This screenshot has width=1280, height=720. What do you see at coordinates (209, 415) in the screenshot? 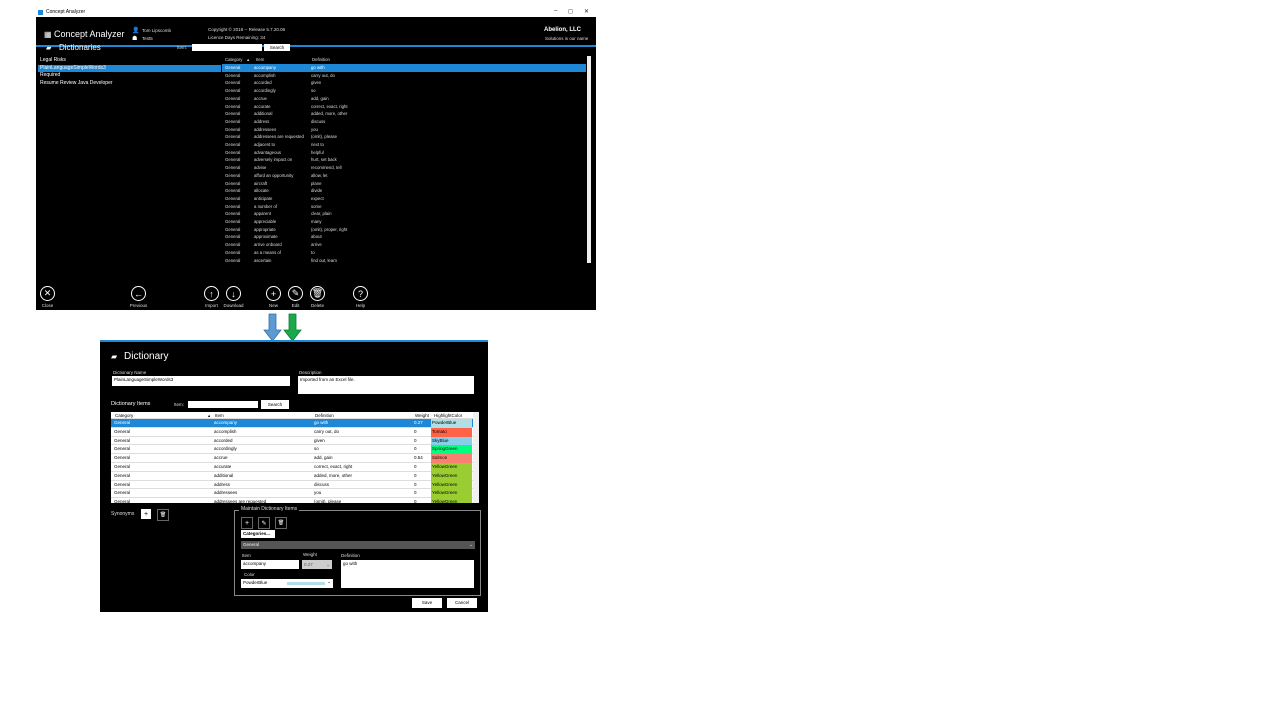
I see `sort-icon: ▴` at bounding box center [209, 415].